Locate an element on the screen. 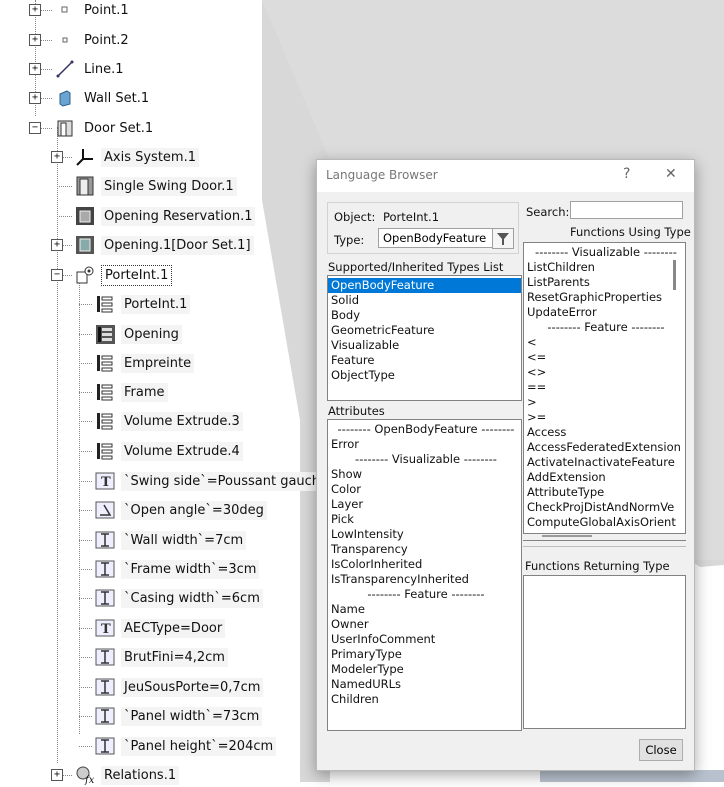  tree-node-label: `Swing side`=Poussant gauche is located at coordinates (226, 481).